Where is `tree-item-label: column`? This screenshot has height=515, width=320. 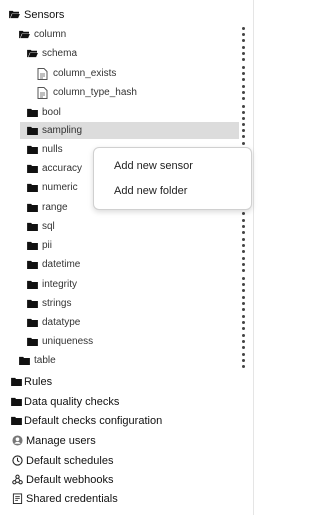 tree-item-label: column is located at coordinates (50, 34).